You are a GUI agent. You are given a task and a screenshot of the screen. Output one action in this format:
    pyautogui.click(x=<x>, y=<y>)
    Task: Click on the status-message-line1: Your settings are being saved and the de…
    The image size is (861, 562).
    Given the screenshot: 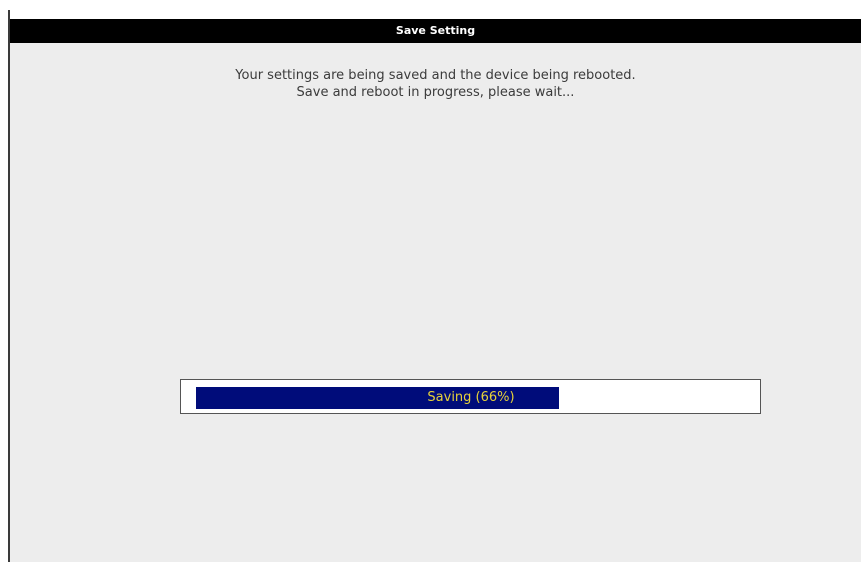 What is the action you would take?
    pyautogui.click(x=435, y=75)
    